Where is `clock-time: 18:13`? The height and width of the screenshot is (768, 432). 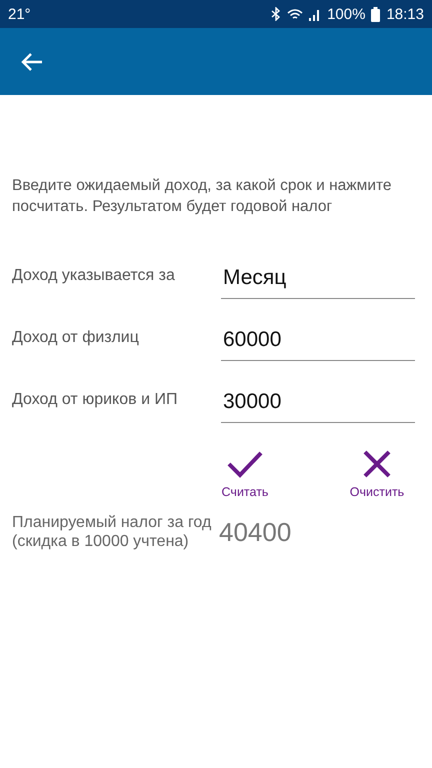
clock-time: 18:13 is located at coordinates (405, 14).